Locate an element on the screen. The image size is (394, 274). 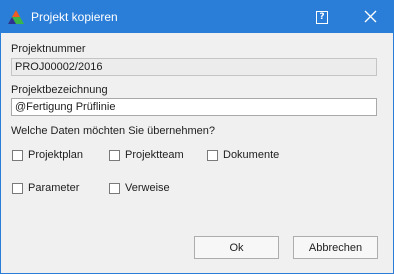
app-logo-icon is located at coordinates (16, 17).